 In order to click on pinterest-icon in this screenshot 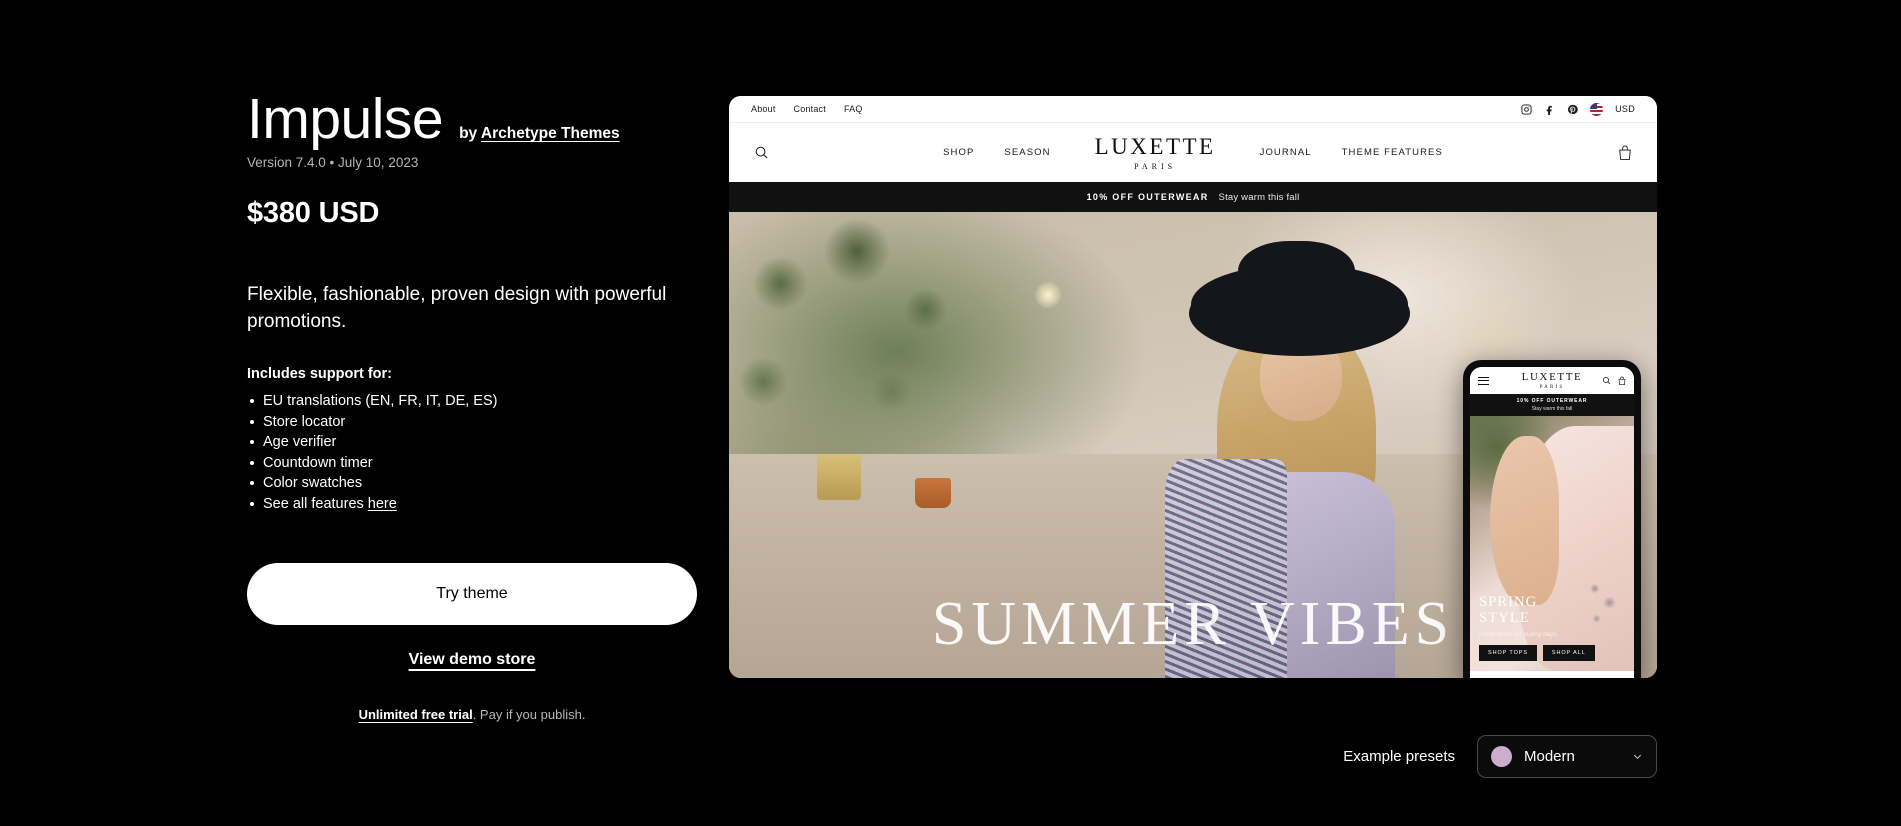, I will do `click(1572, 109)`.